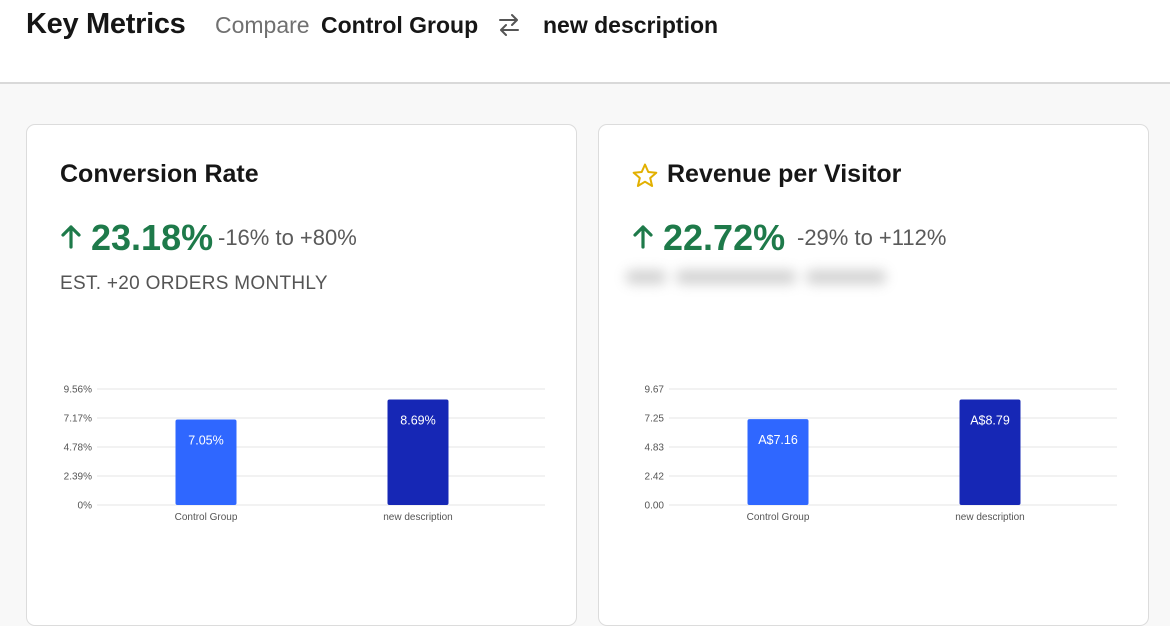  Describe the element at coordinates (645, 176) in the screenshot. I see `star-outline-icon` at that location.